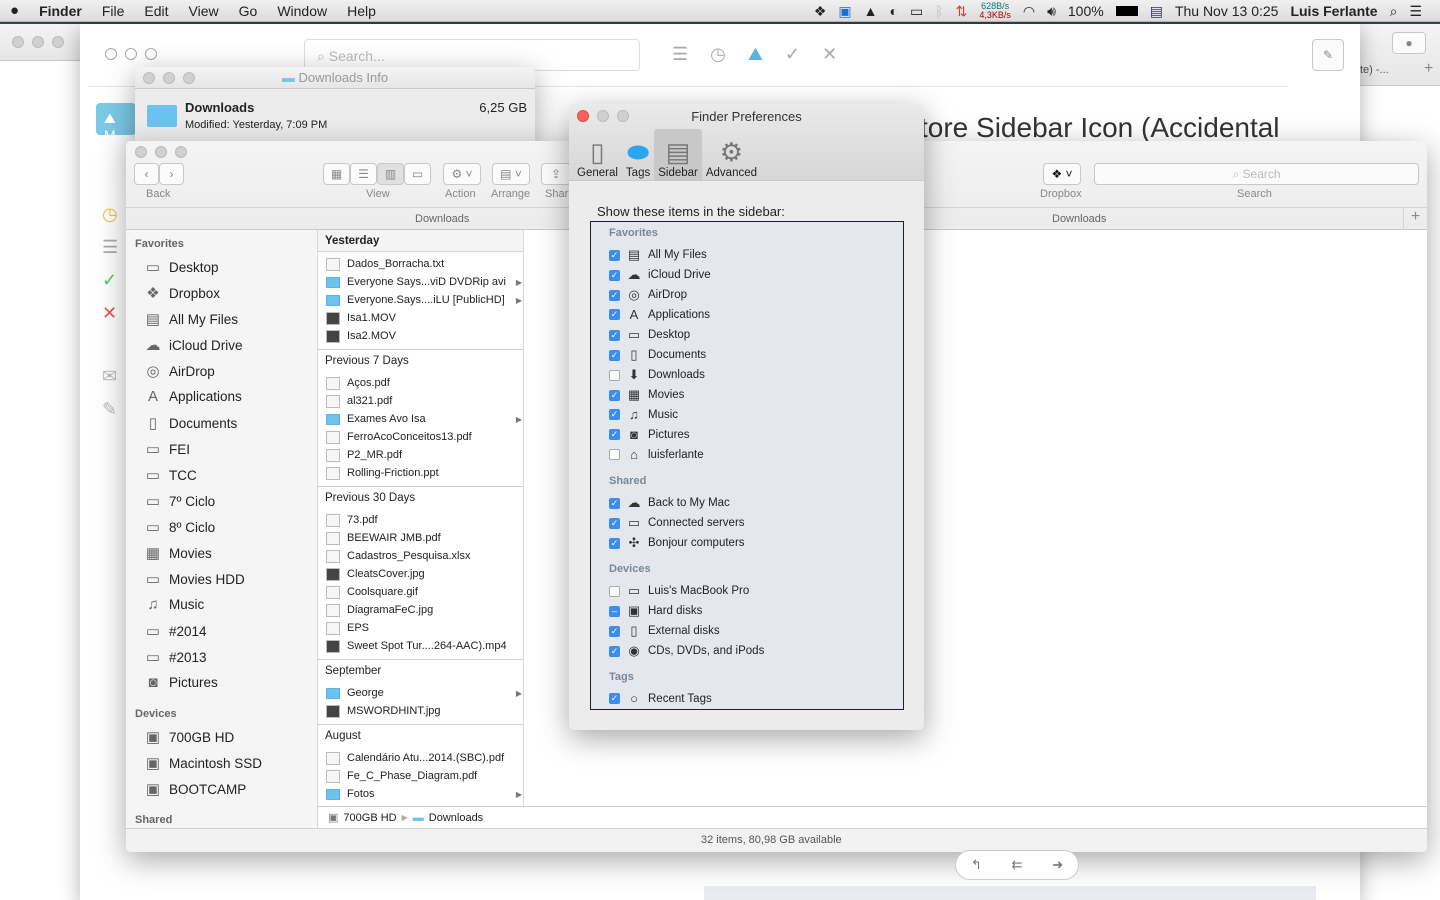 Image resolution: width=1440 pixels, height=900 pixels. I want to click on back-button: ‹, so click(146, 174).